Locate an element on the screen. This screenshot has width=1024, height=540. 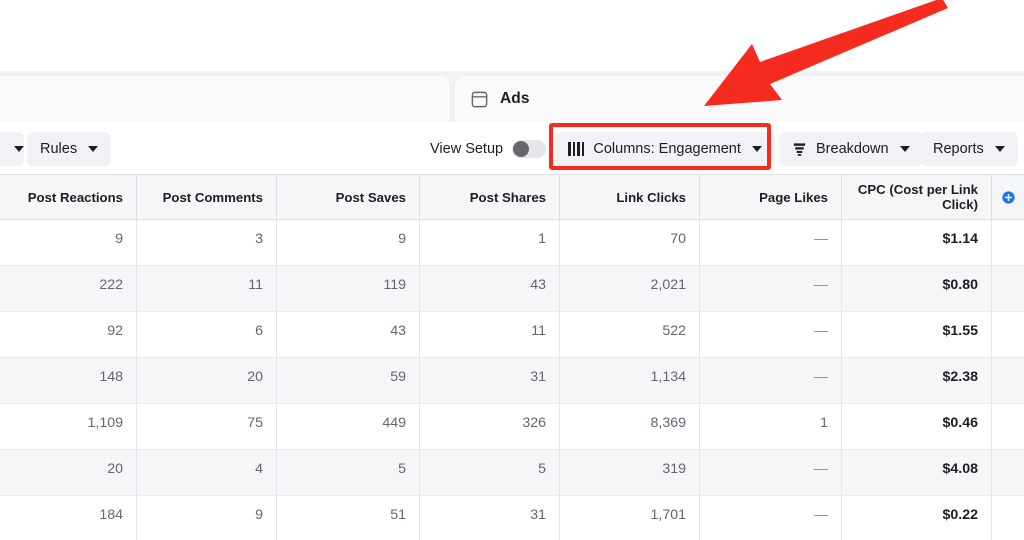
cell-page-likes: 1 is located at coordinates (771, 427).